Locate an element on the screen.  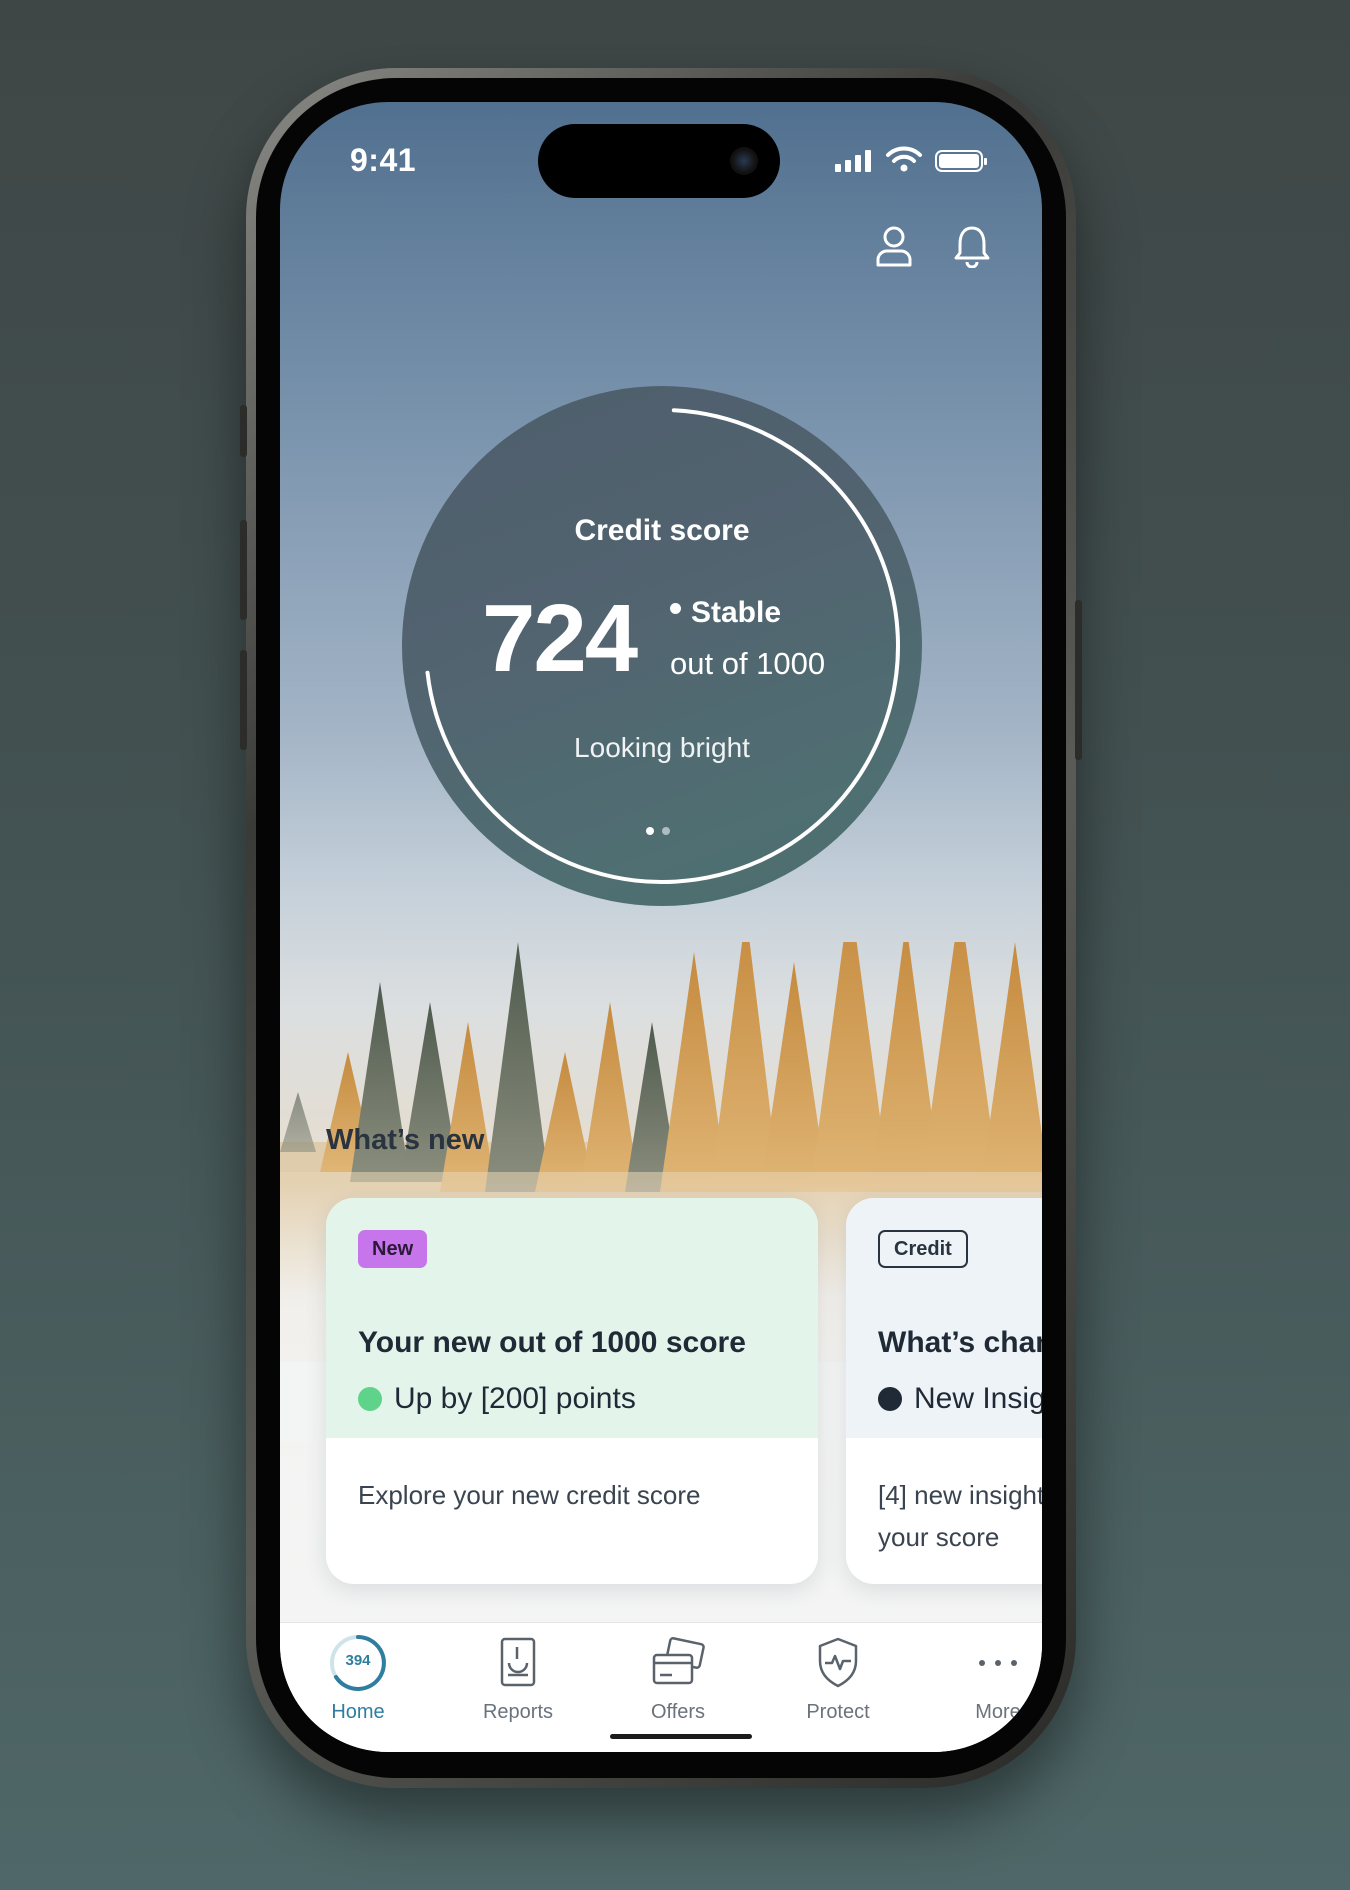
card-meta-label: Up by [200] points is located at coordinates (515, 1398).